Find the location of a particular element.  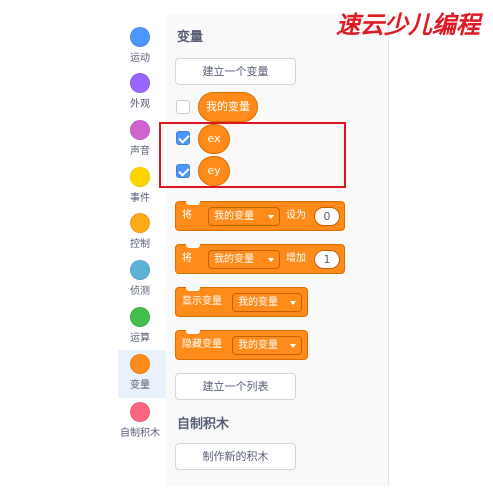

value-input: 1 is located at coordinates (327, 259).